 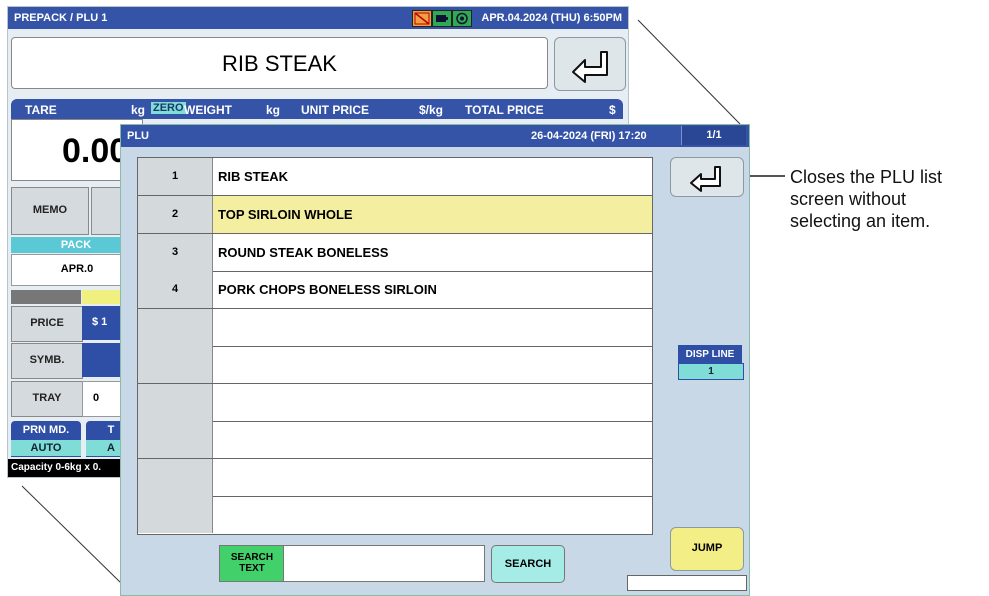 I want to click on plu-name: RIB STEAK, so click(x=253, y=176).